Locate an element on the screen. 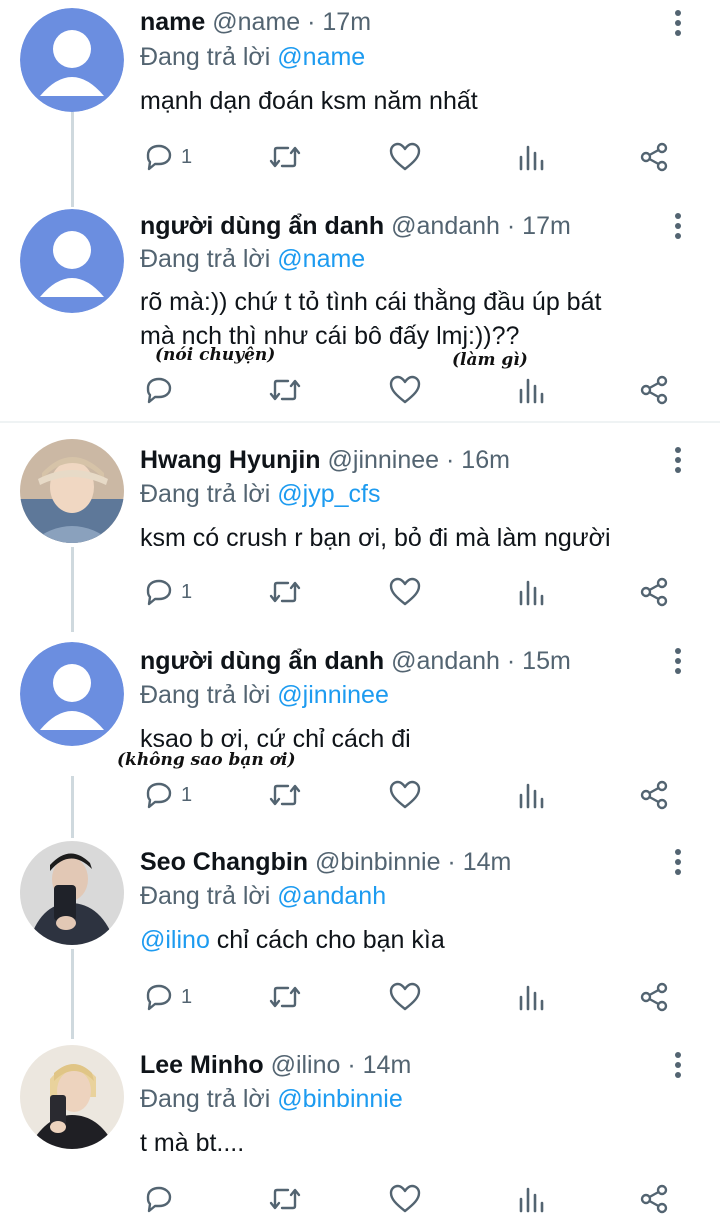  handle: @jinninee is located at coordinates (384, 460).